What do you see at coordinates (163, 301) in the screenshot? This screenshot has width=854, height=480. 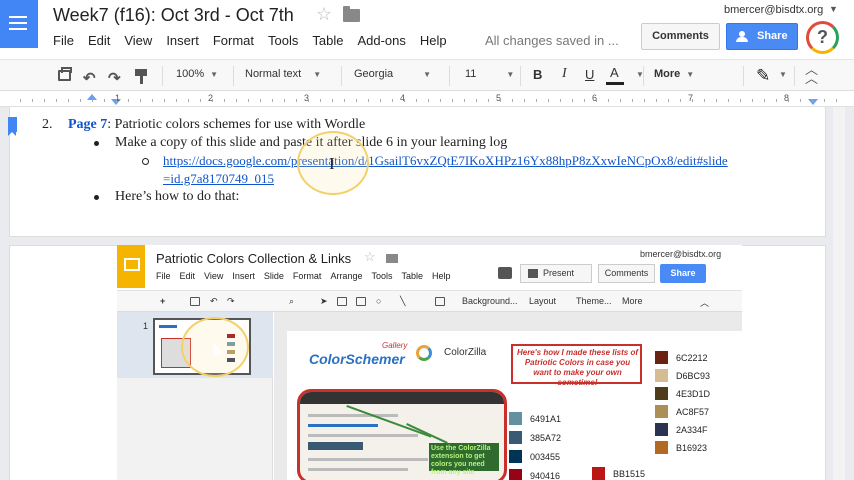 I see `add-icon: +` at bounding box center [163, 301].